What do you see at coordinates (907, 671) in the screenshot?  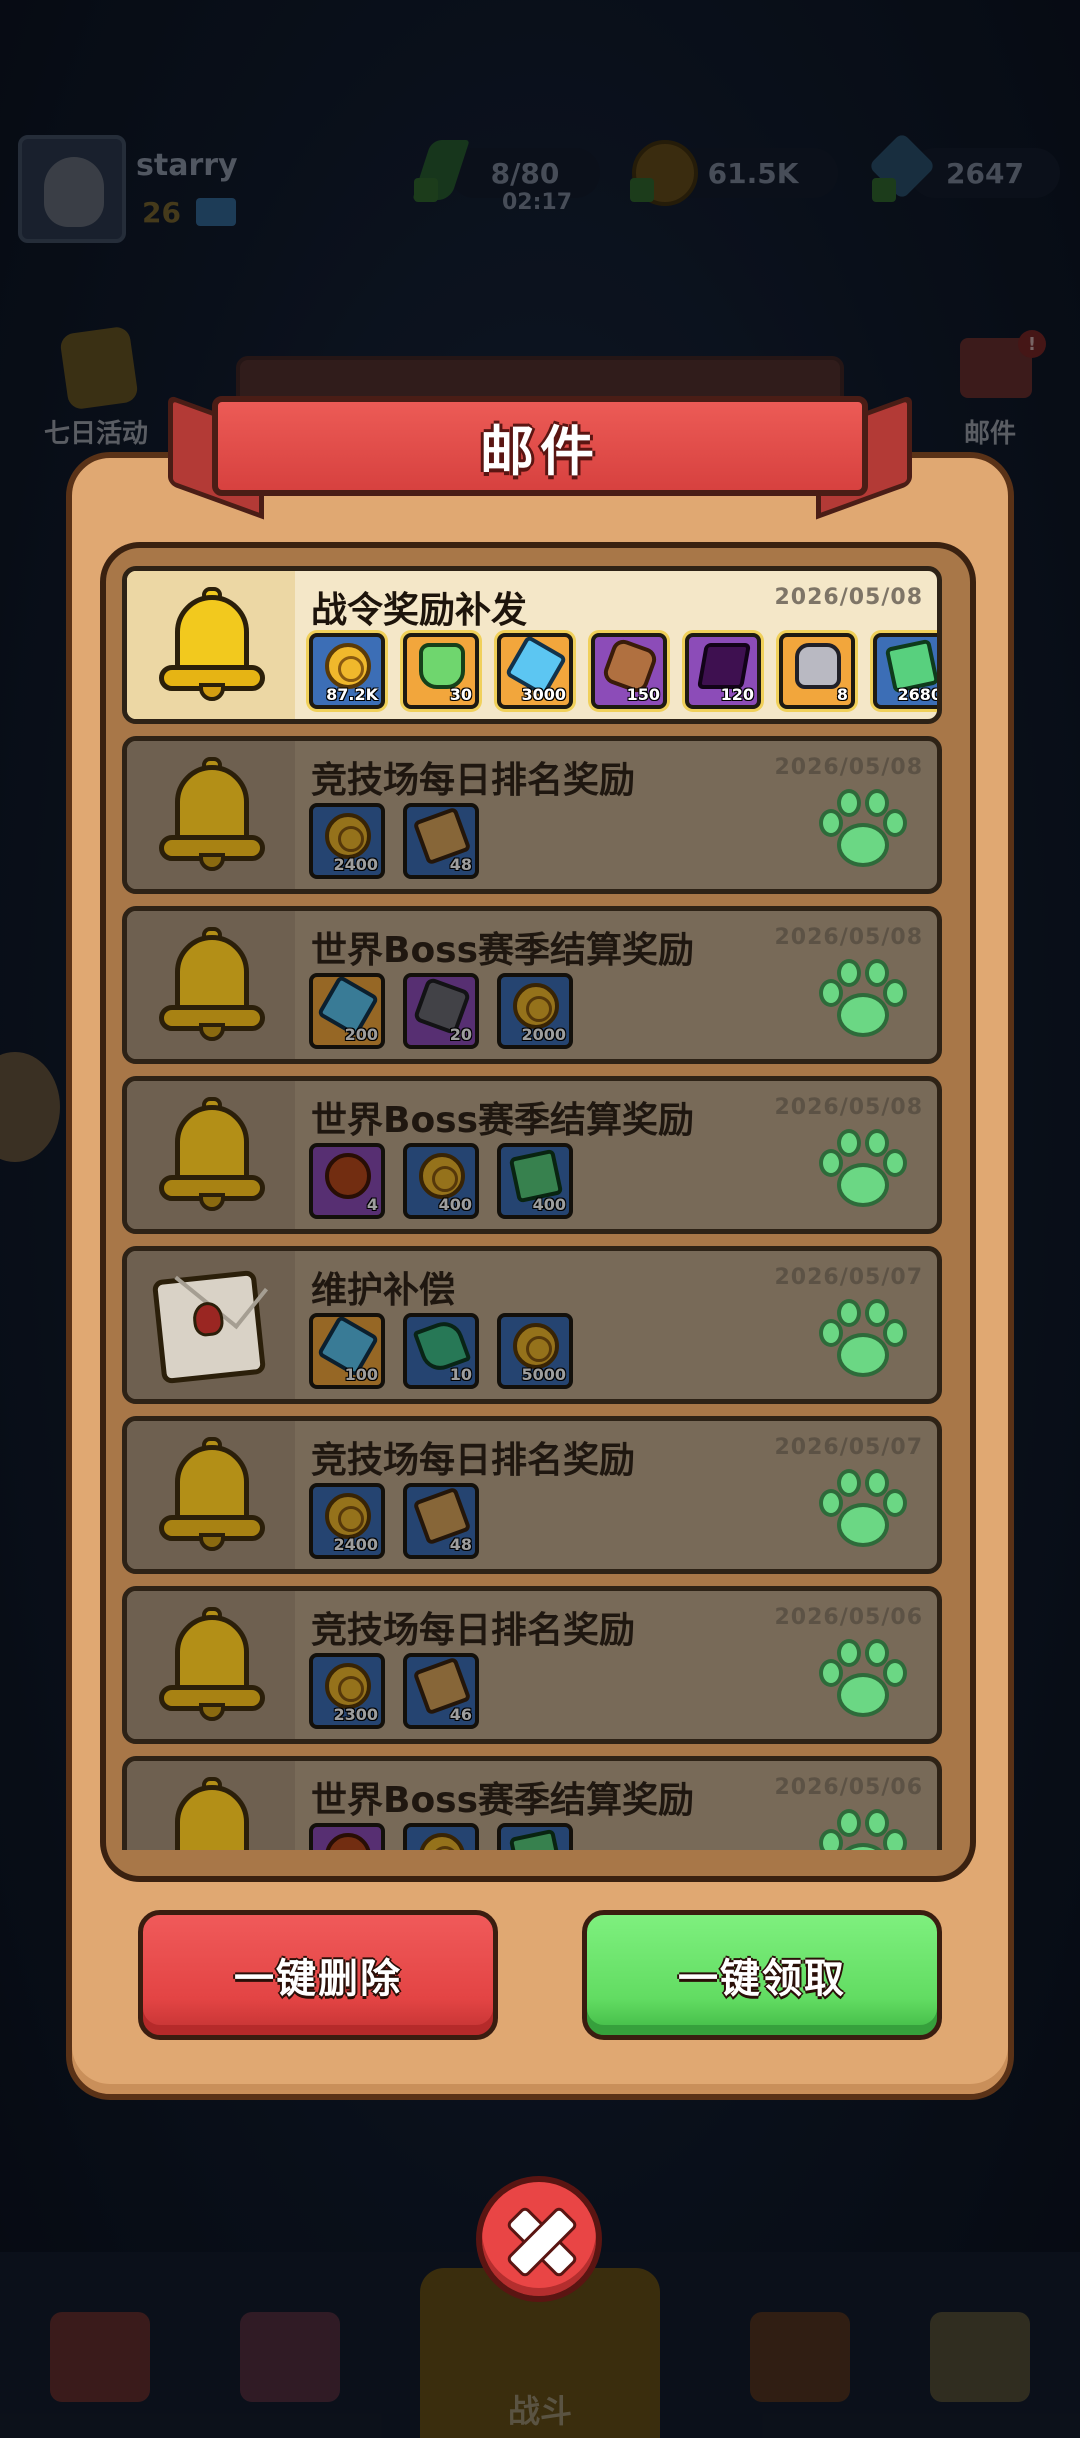 I see `reward-item-exp: 2680` at bounding box center [907, 671].